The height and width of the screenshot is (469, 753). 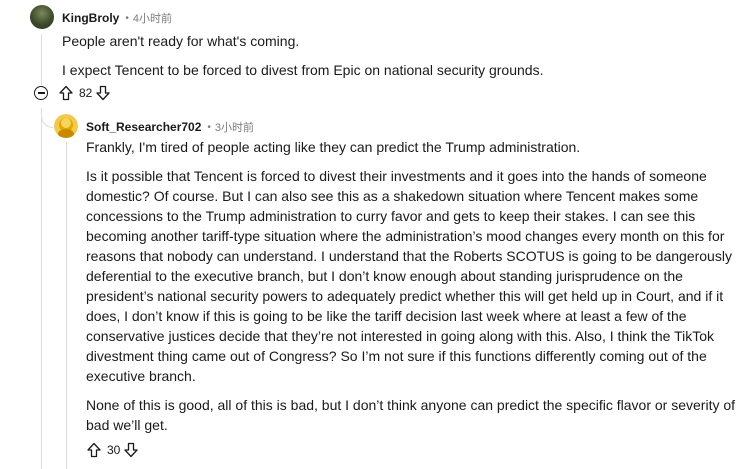 I want to click on comment-paragraph: People aren't ready for what's coming., so click(x=181, y=41).